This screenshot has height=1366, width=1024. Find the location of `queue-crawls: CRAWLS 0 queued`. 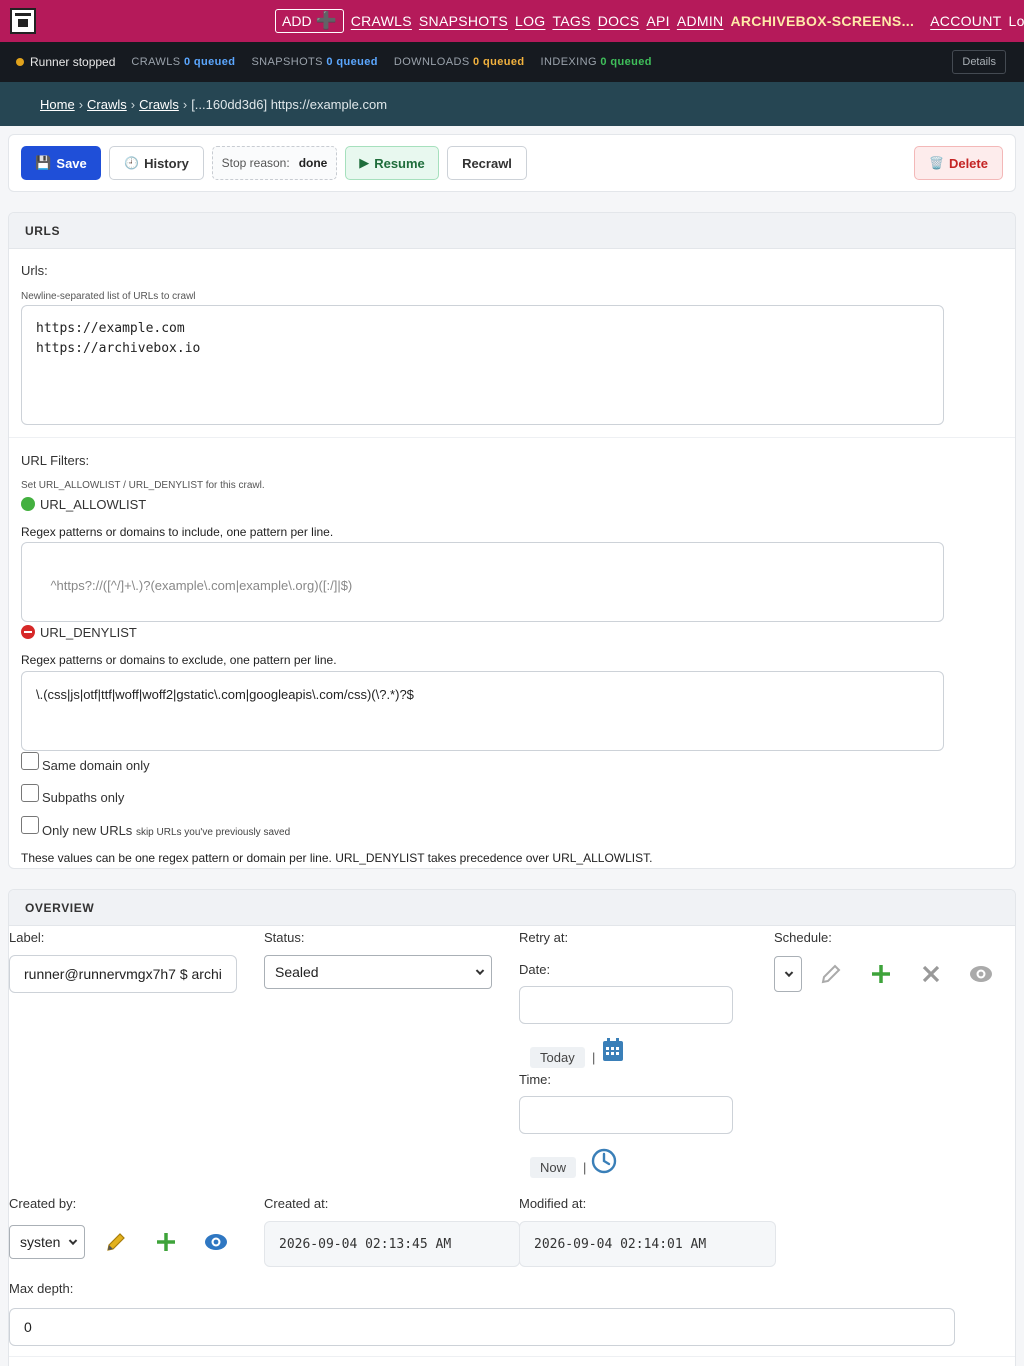

queue-crawls: CRAWLS 0 queued is located at coordinates (183, 62).